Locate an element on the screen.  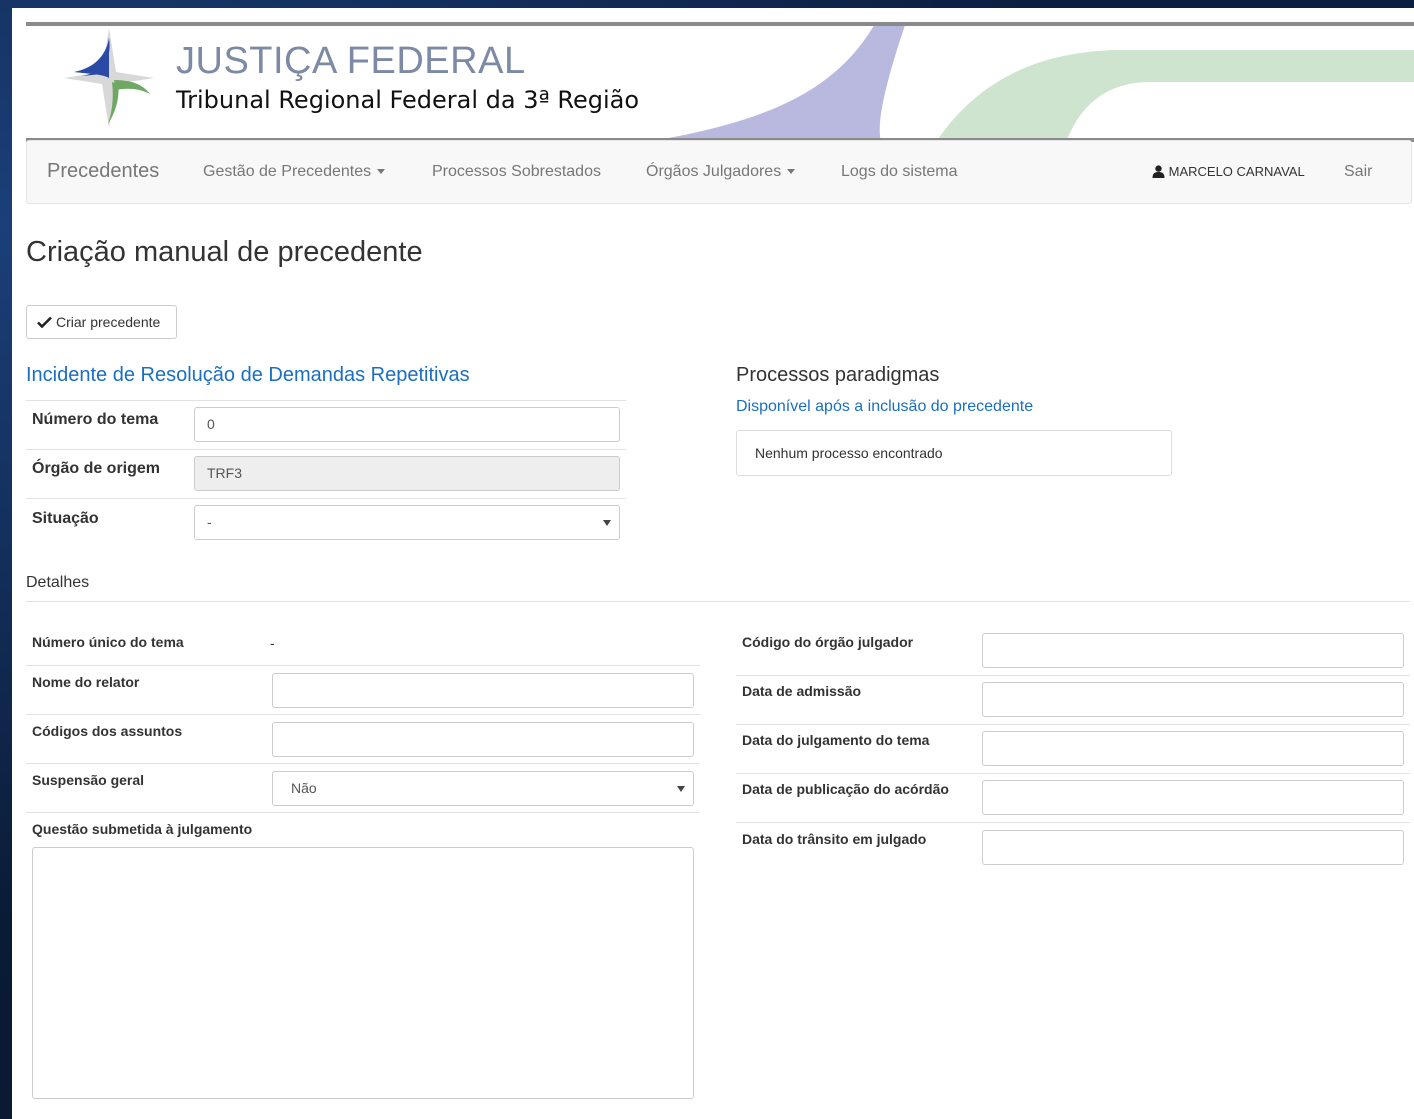
logout-link: Sair is located at coordinates (1358, 172).